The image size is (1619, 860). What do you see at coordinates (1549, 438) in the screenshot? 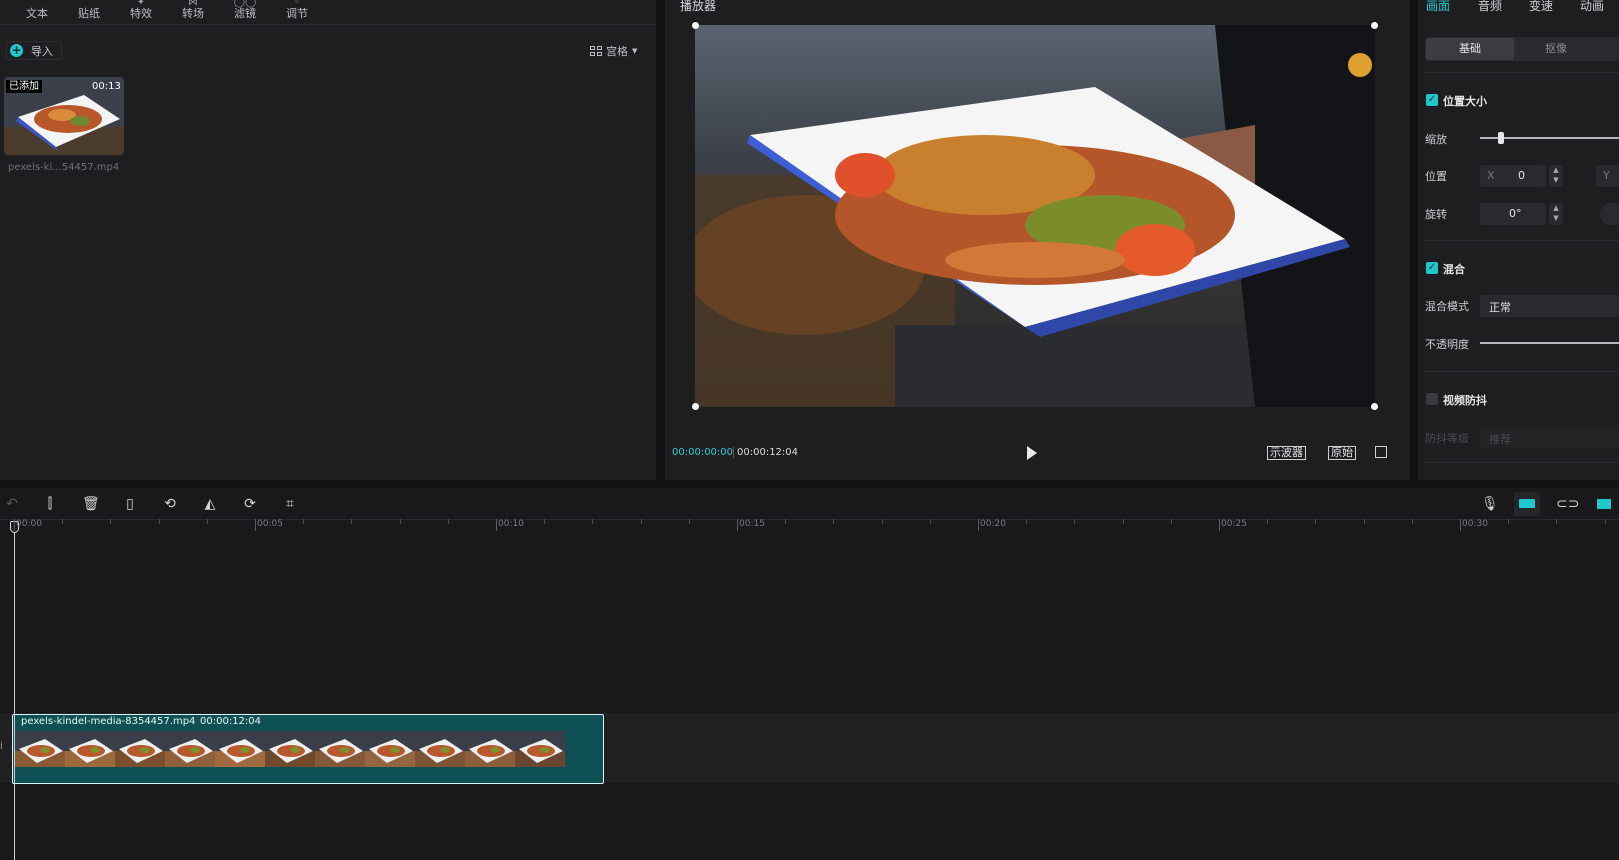
I see `stabilize-level-select: 推荐` at bounding box center [1549, 438].